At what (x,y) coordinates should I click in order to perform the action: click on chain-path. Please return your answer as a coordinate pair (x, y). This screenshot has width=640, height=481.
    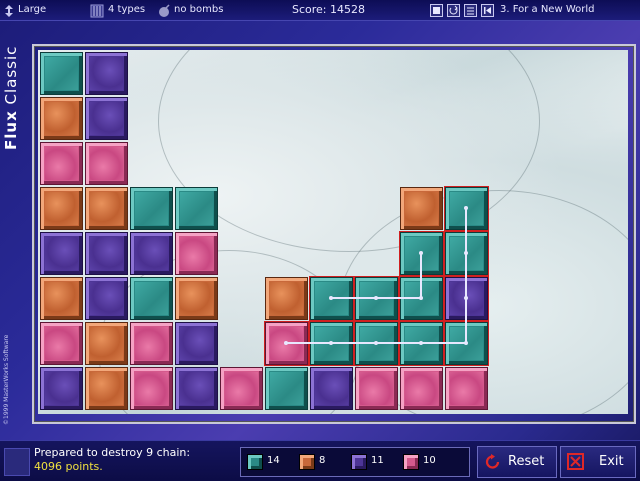
    Looking at the image, I should click on (376, 275).